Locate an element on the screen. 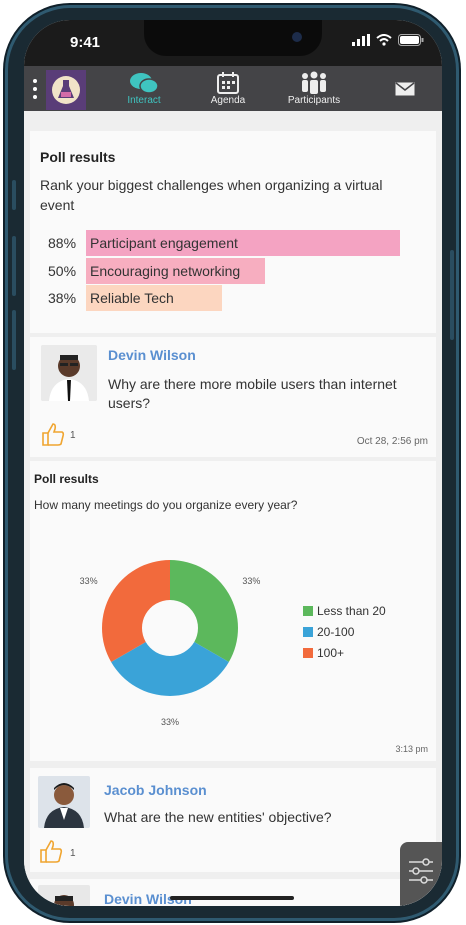 The image size is (466, 925). legend-label: Less than 20 is located at coordinates (351, 611).